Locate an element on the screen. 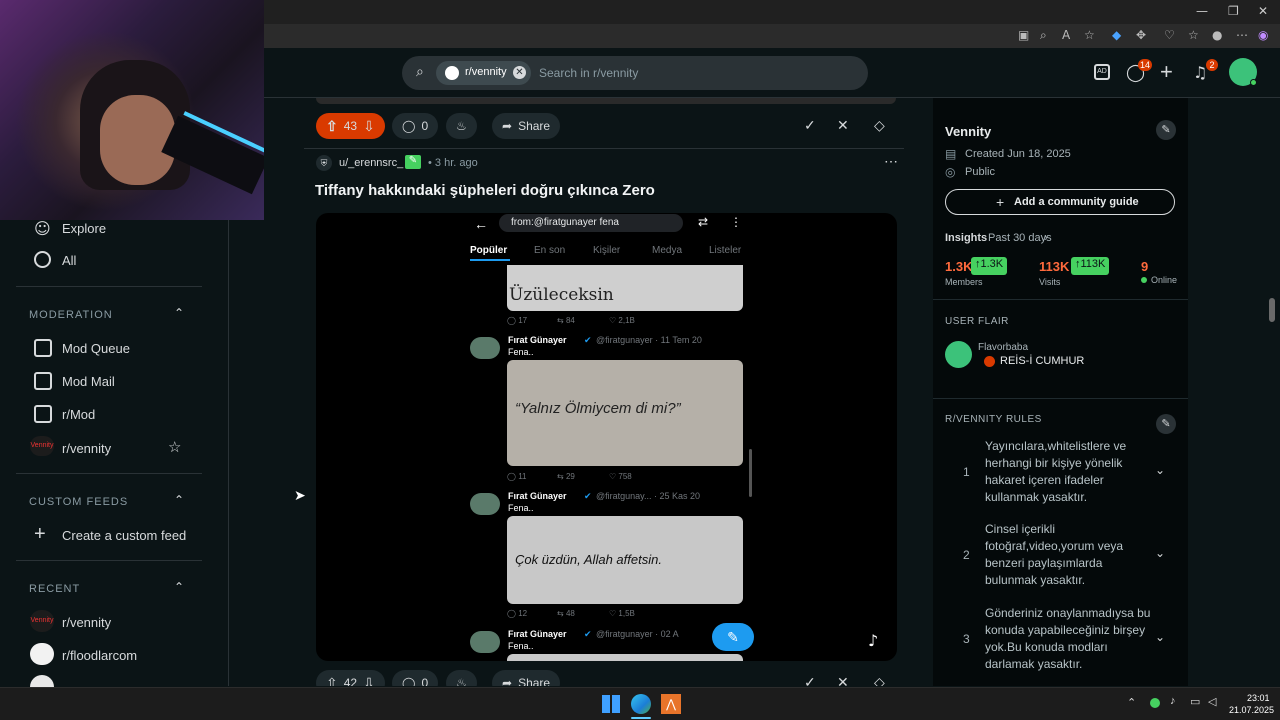  flair-text: REİS-İ CUMHUR is located at coordinates (1042, 361).